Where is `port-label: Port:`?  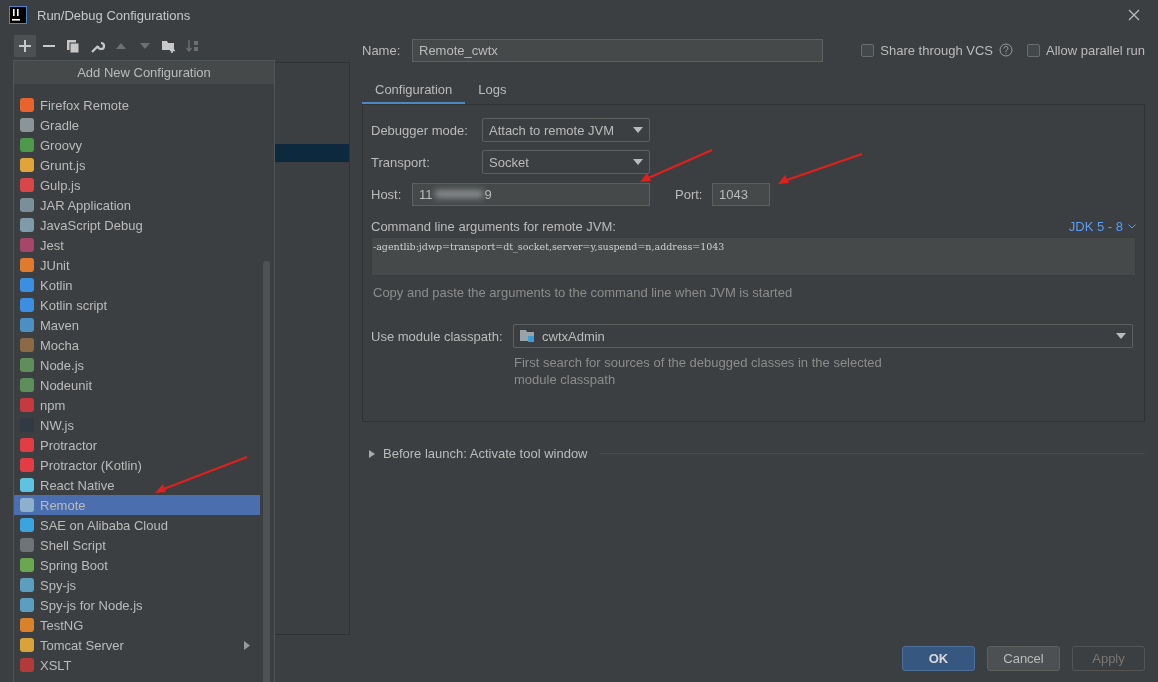 port-label: Port: is located at coordinates (689, 194).